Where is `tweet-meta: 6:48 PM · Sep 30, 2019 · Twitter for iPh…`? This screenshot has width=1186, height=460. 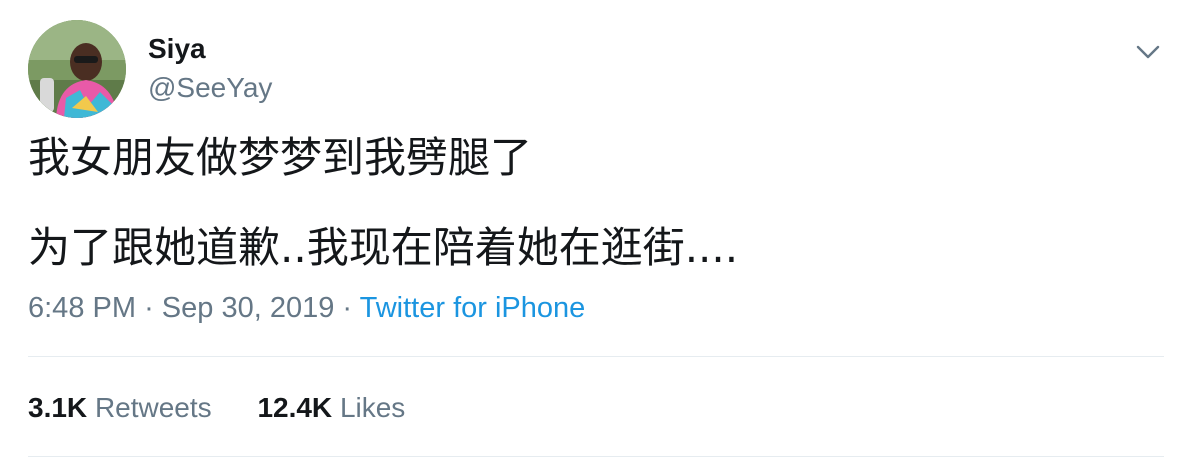 tweet-meta: 6:48 PM · Sep 30, 2019 · Twitter for iPh… is located at coordinates (306, 308).